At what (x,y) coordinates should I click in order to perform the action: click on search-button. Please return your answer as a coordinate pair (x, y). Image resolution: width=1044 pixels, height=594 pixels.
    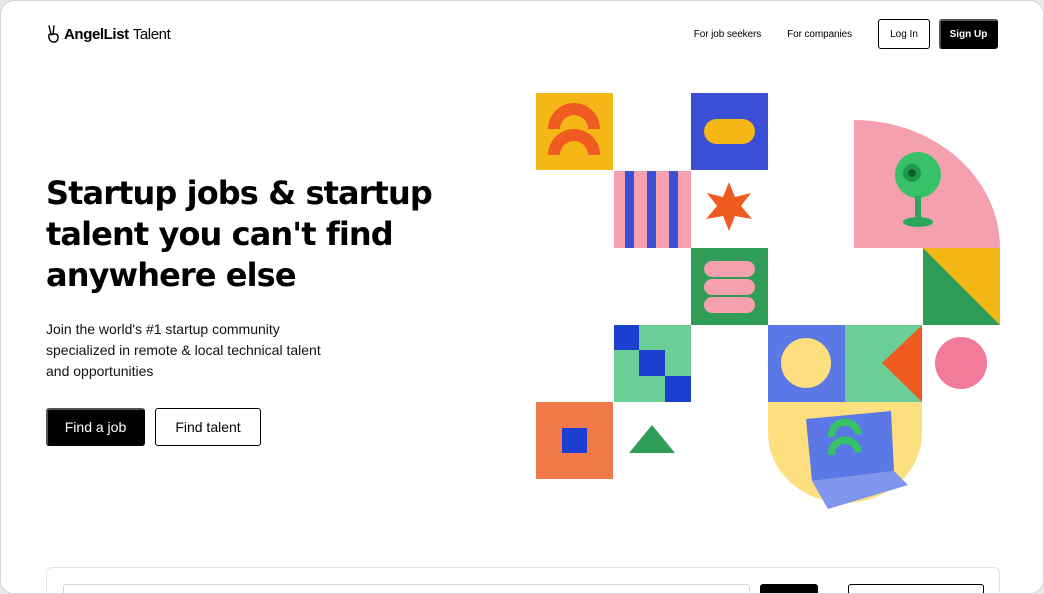
    Looking at the image, I should click on (789, 588).